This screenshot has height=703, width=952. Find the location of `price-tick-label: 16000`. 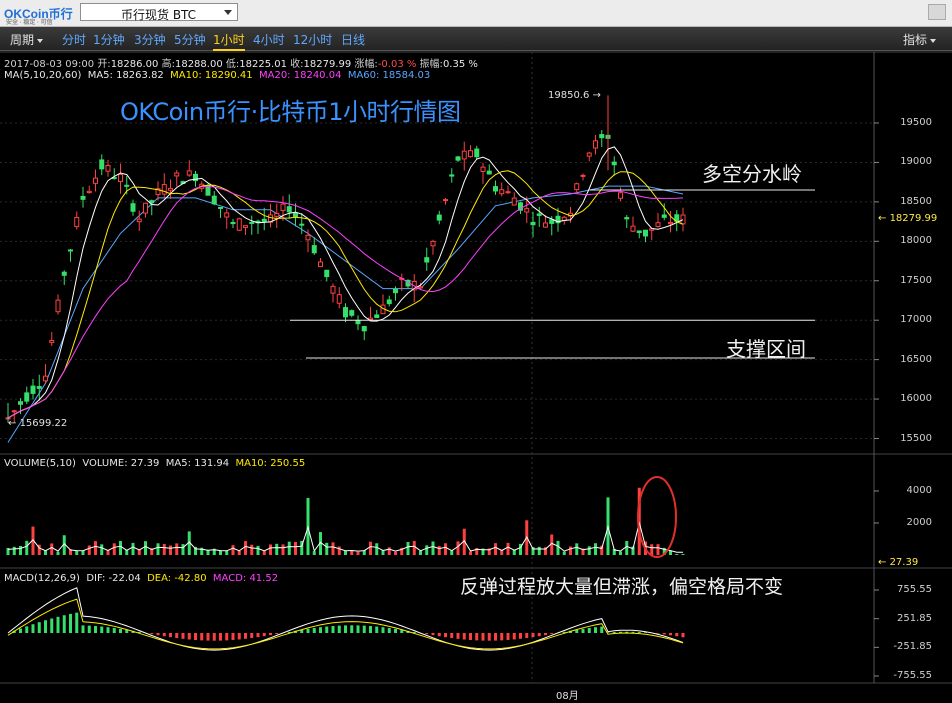

price-tick-label: 16000 is located at coordinates (916, 399).